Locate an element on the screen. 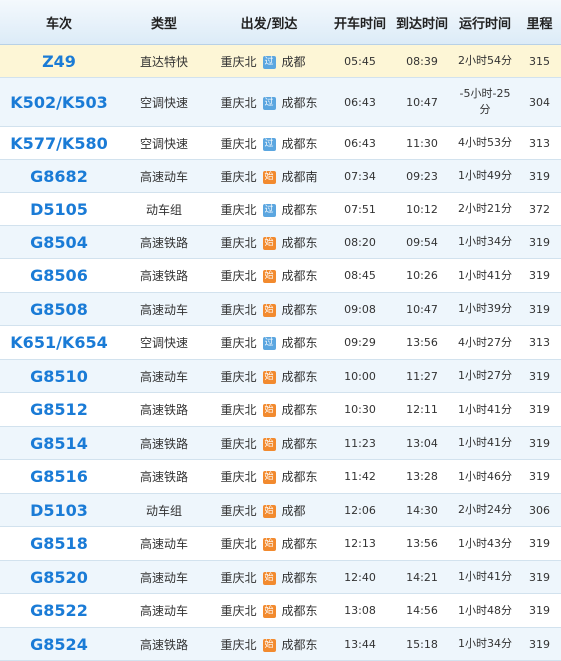  route-cell: 重庆北过成都 is located at coordinates (269, 61).